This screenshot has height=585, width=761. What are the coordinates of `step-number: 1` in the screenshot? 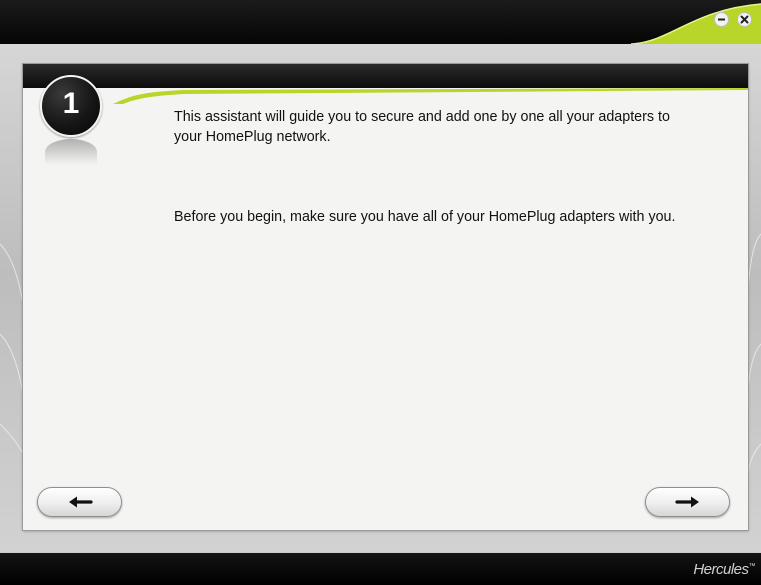 It's located at (71, 103).